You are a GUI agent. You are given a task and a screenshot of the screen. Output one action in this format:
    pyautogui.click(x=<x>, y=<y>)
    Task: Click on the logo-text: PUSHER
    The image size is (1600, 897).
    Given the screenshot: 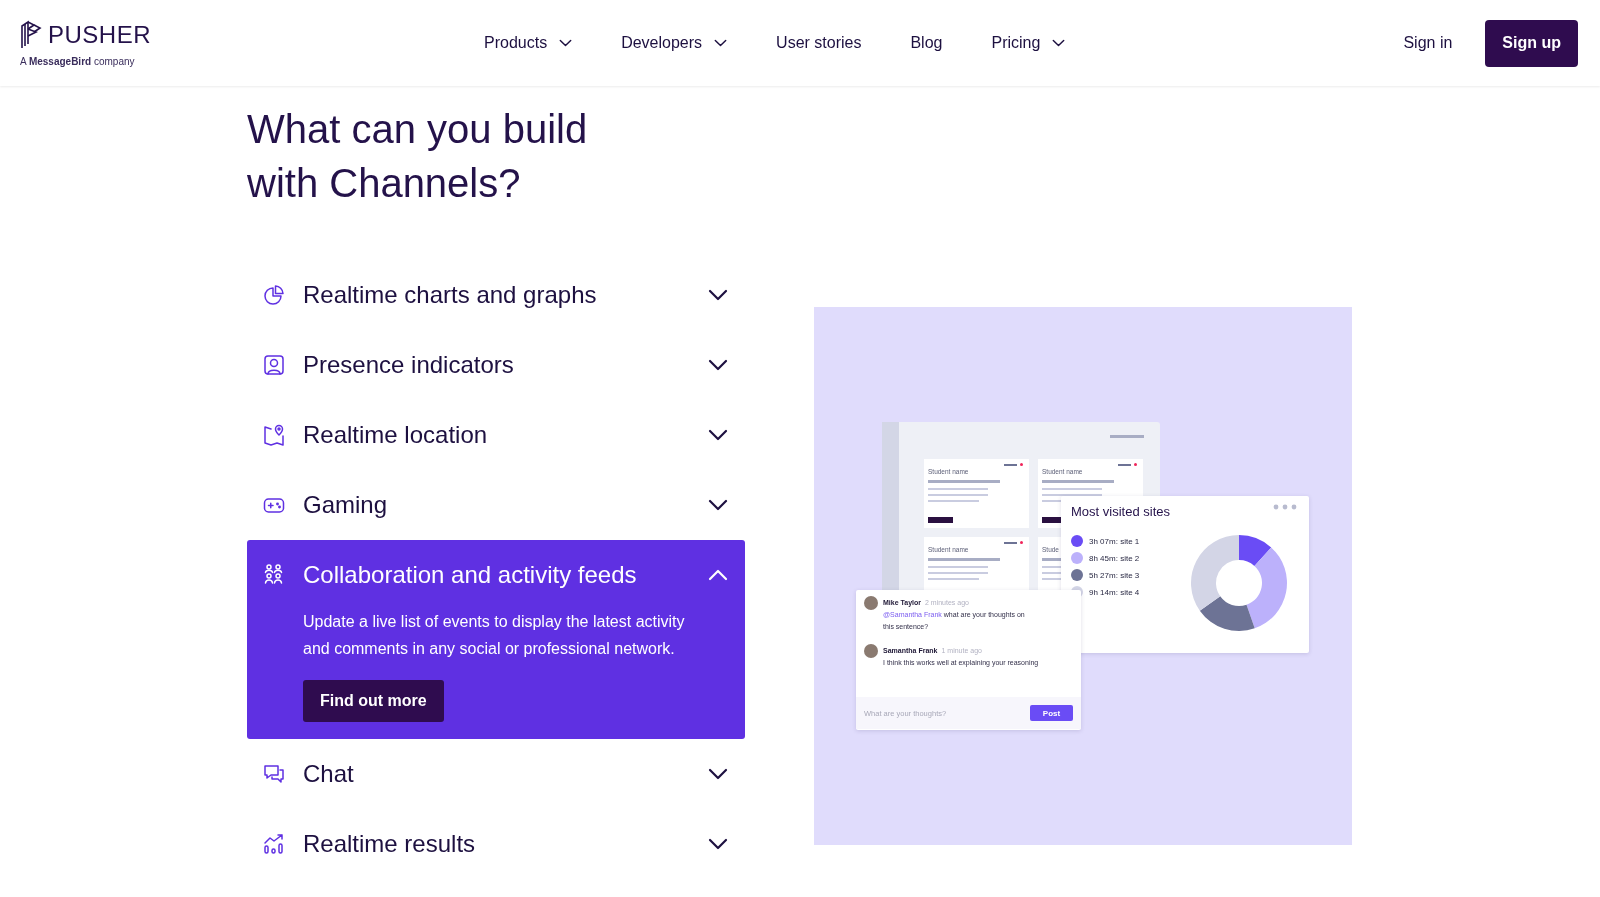 What is the action you would take?
    pyautogui.click(x=100, y=34)
    